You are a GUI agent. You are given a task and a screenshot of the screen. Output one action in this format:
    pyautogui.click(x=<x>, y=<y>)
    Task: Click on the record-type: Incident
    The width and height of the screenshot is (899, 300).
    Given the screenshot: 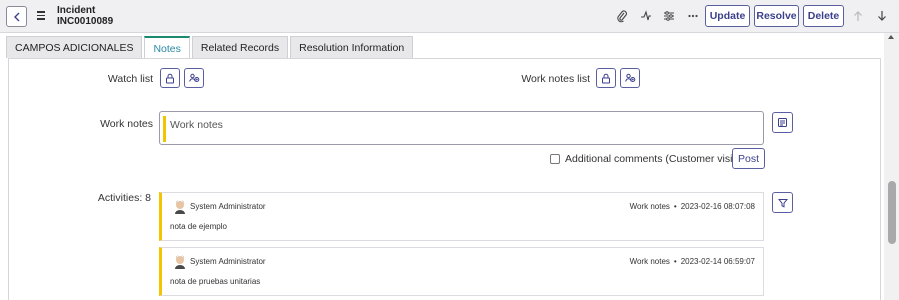 What is the action you would take?
    pyautogui.click(x=76, y=10)
    